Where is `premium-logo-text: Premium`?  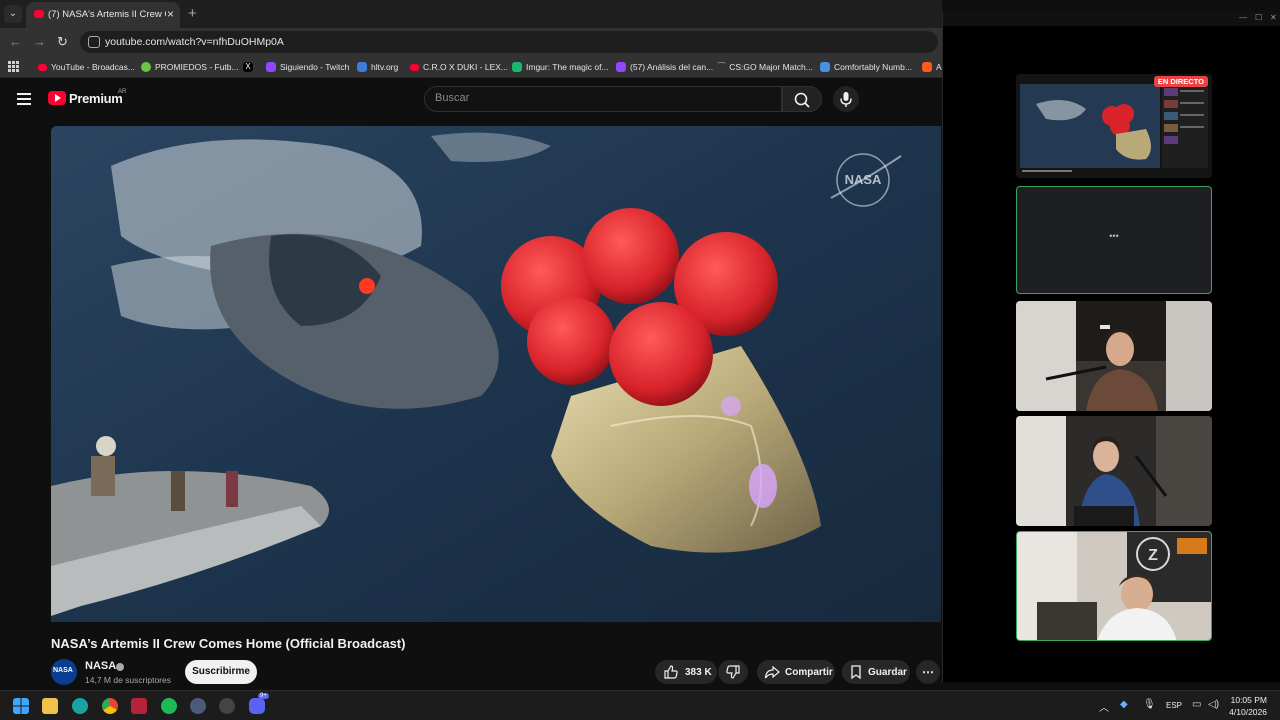
premium-logo-text: Premium is located at coordinates (96, 98).